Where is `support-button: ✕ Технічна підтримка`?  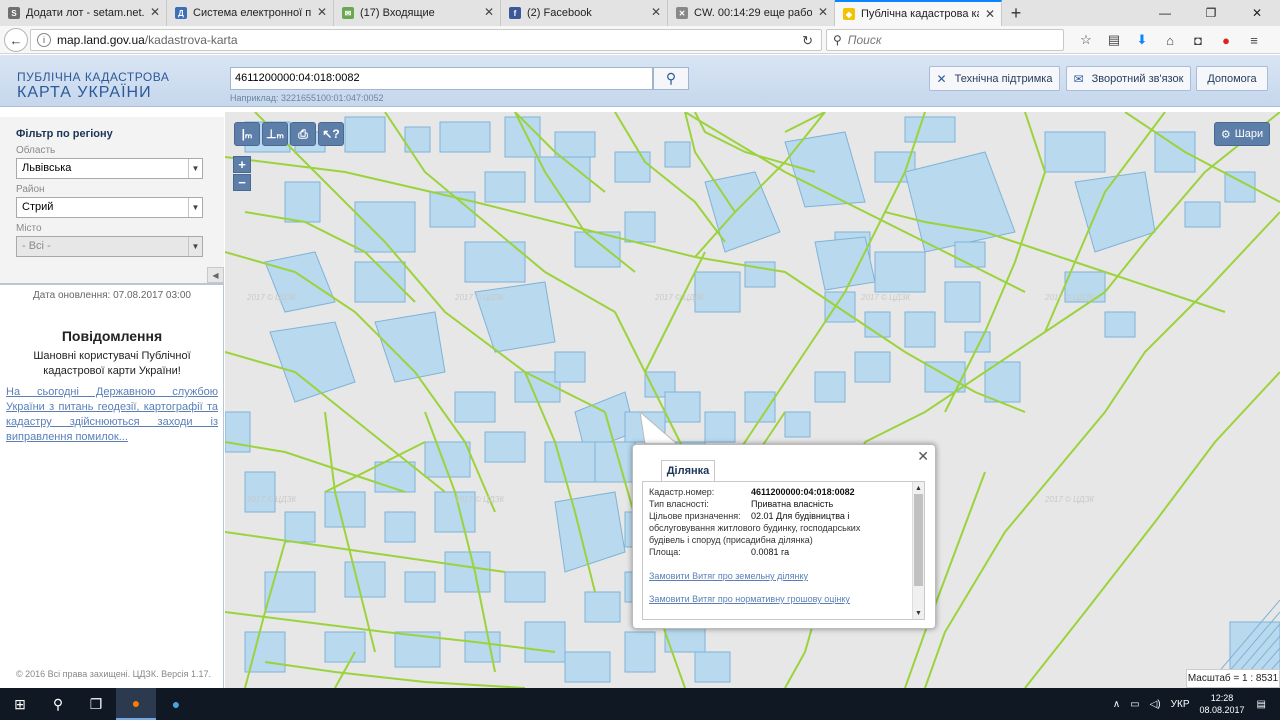 support-button: ✕ Технічна підтримка is located at coordinates (994, 78).